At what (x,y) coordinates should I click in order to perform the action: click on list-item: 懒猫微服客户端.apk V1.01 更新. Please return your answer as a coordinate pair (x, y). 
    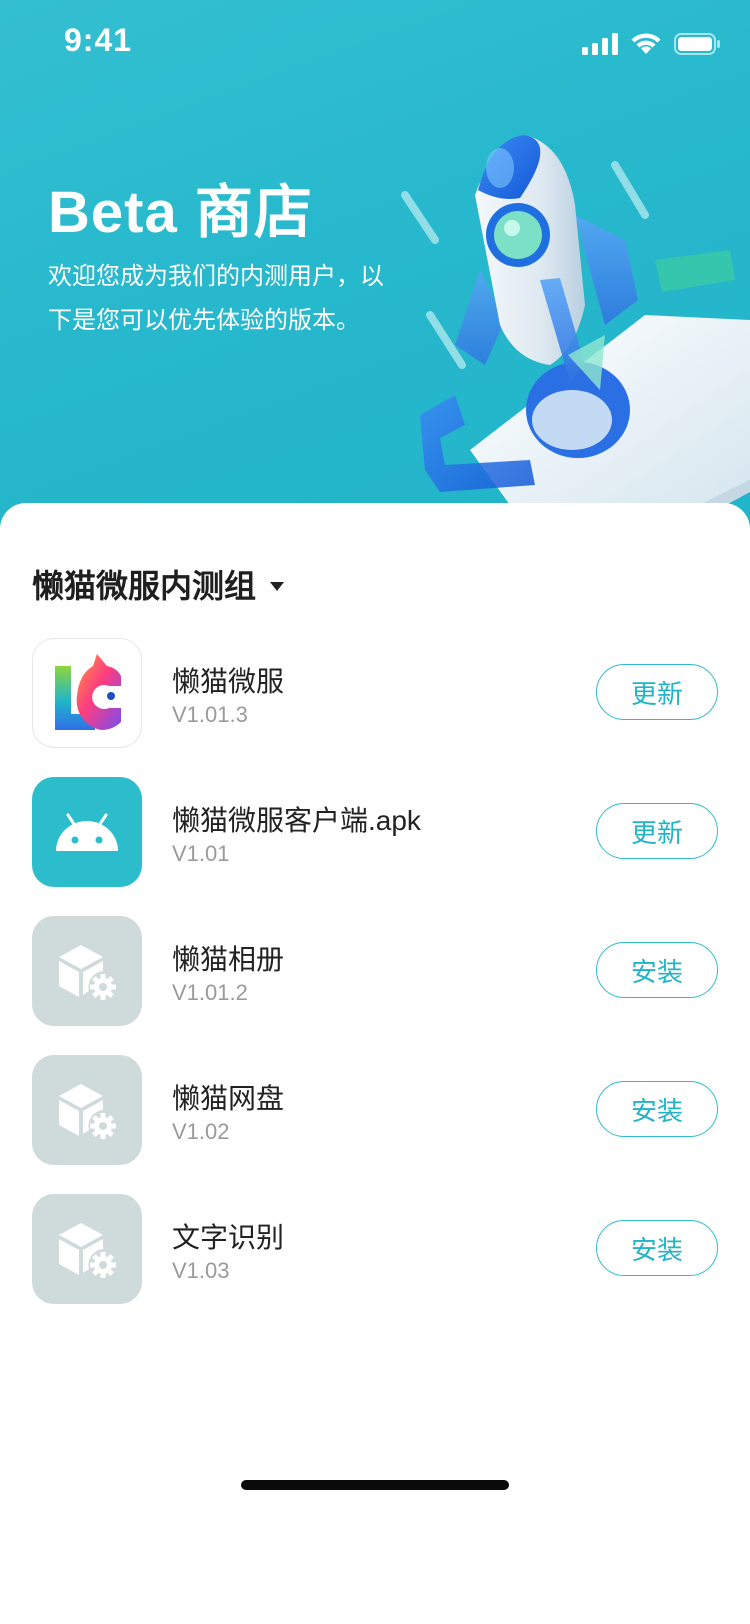
    Looking at the image, I should click on (375, 846).